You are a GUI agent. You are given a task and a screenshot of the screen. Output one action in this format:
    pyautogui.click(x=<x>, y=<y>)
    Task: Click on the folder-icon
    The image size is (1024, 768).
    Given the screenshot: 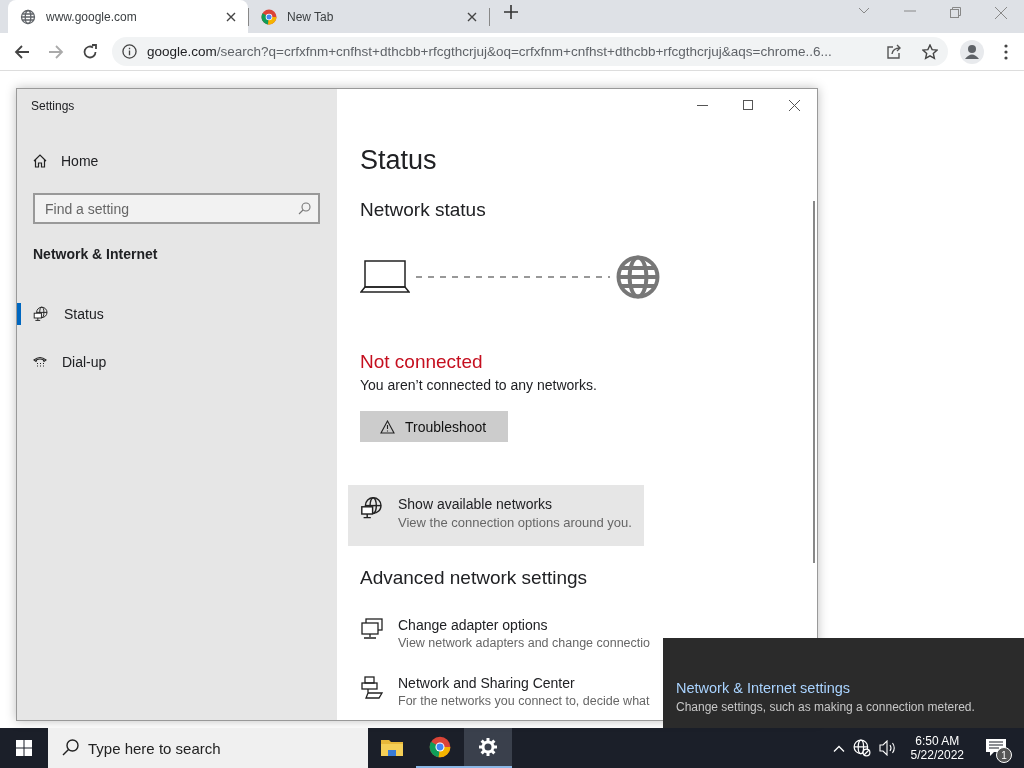 What is the action you would take?
    pyautogui.click(x=392, y=747)
    